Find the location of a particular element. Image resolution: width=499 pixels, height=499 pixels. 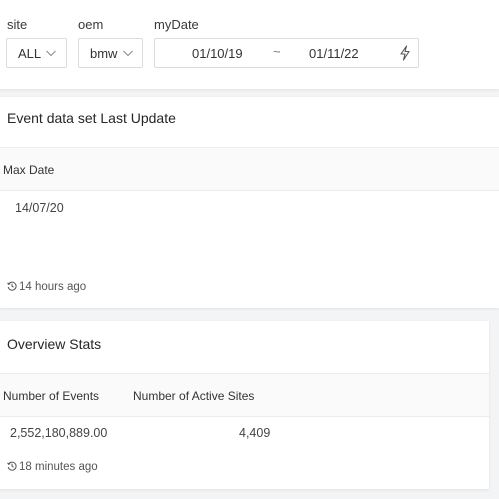

column-header-number-of-active-sites: Number of Active Sites is located at coordinates (194, 396).